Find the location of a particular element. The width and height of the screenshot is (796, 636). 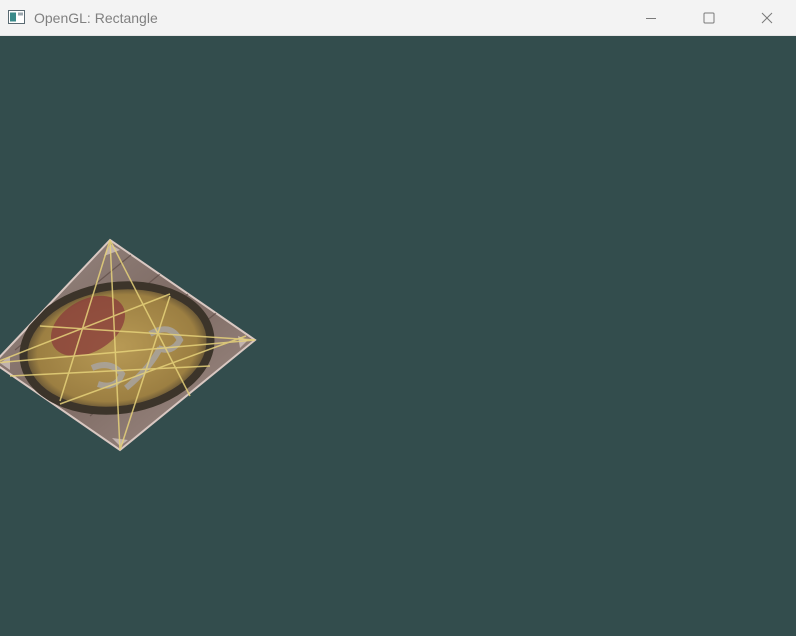

window-app-icon is located at coordinates (16, 17).